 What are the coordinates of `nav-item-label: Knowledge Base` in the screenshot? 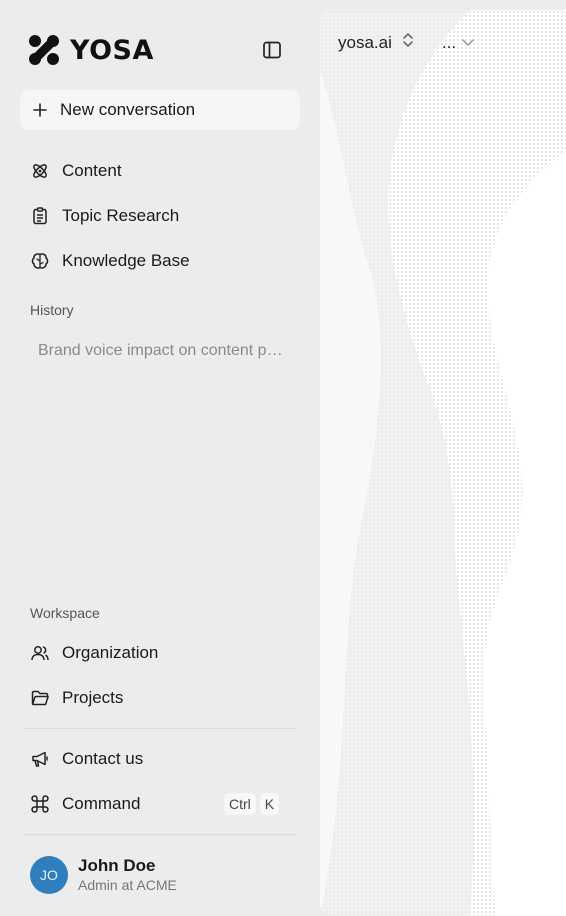 It's located at (126, 260).